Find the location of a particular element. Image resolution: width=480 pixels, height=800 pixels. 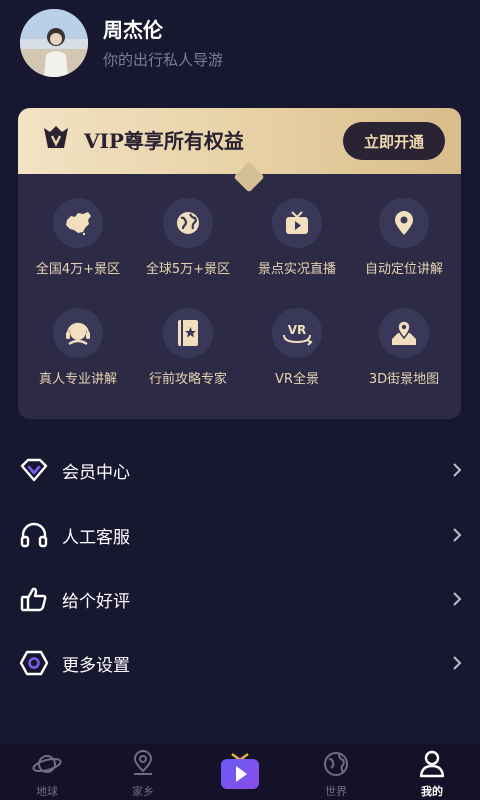

map-pin-icon is located at coordinates (404, 333).